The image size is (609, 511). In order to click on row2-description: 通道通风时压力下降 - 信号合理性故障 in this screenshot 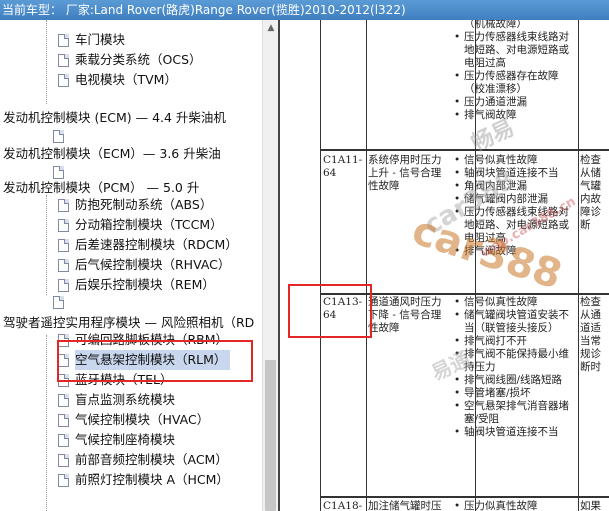, I will do `click(405, 315)`.